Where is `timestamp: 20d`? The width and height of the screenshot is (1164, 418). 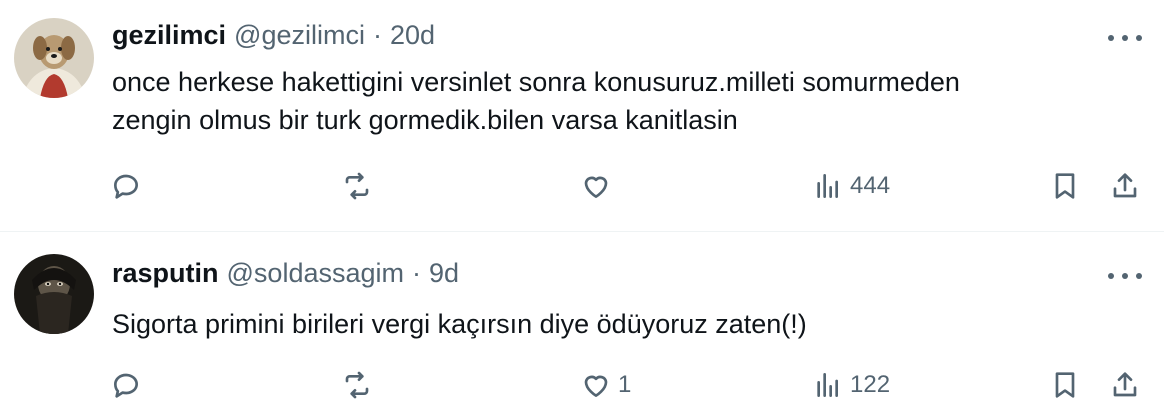
timestamp: 20d is located at coordinates (412, 35).